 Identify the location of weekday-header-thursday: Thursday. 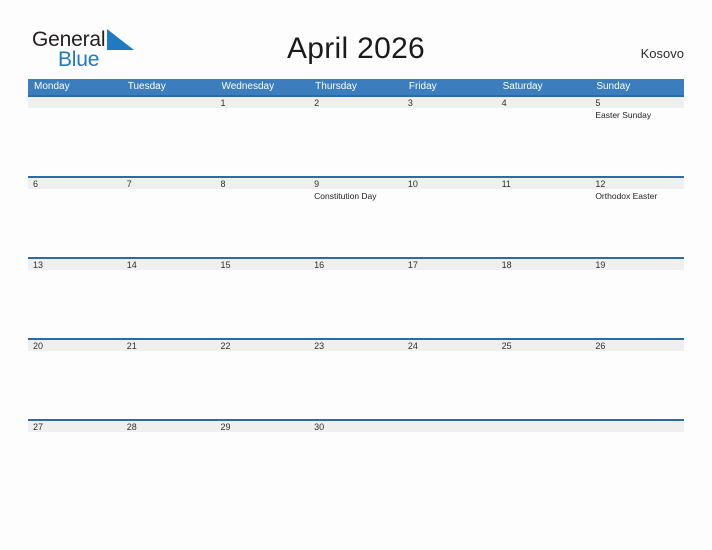
(336, 86).